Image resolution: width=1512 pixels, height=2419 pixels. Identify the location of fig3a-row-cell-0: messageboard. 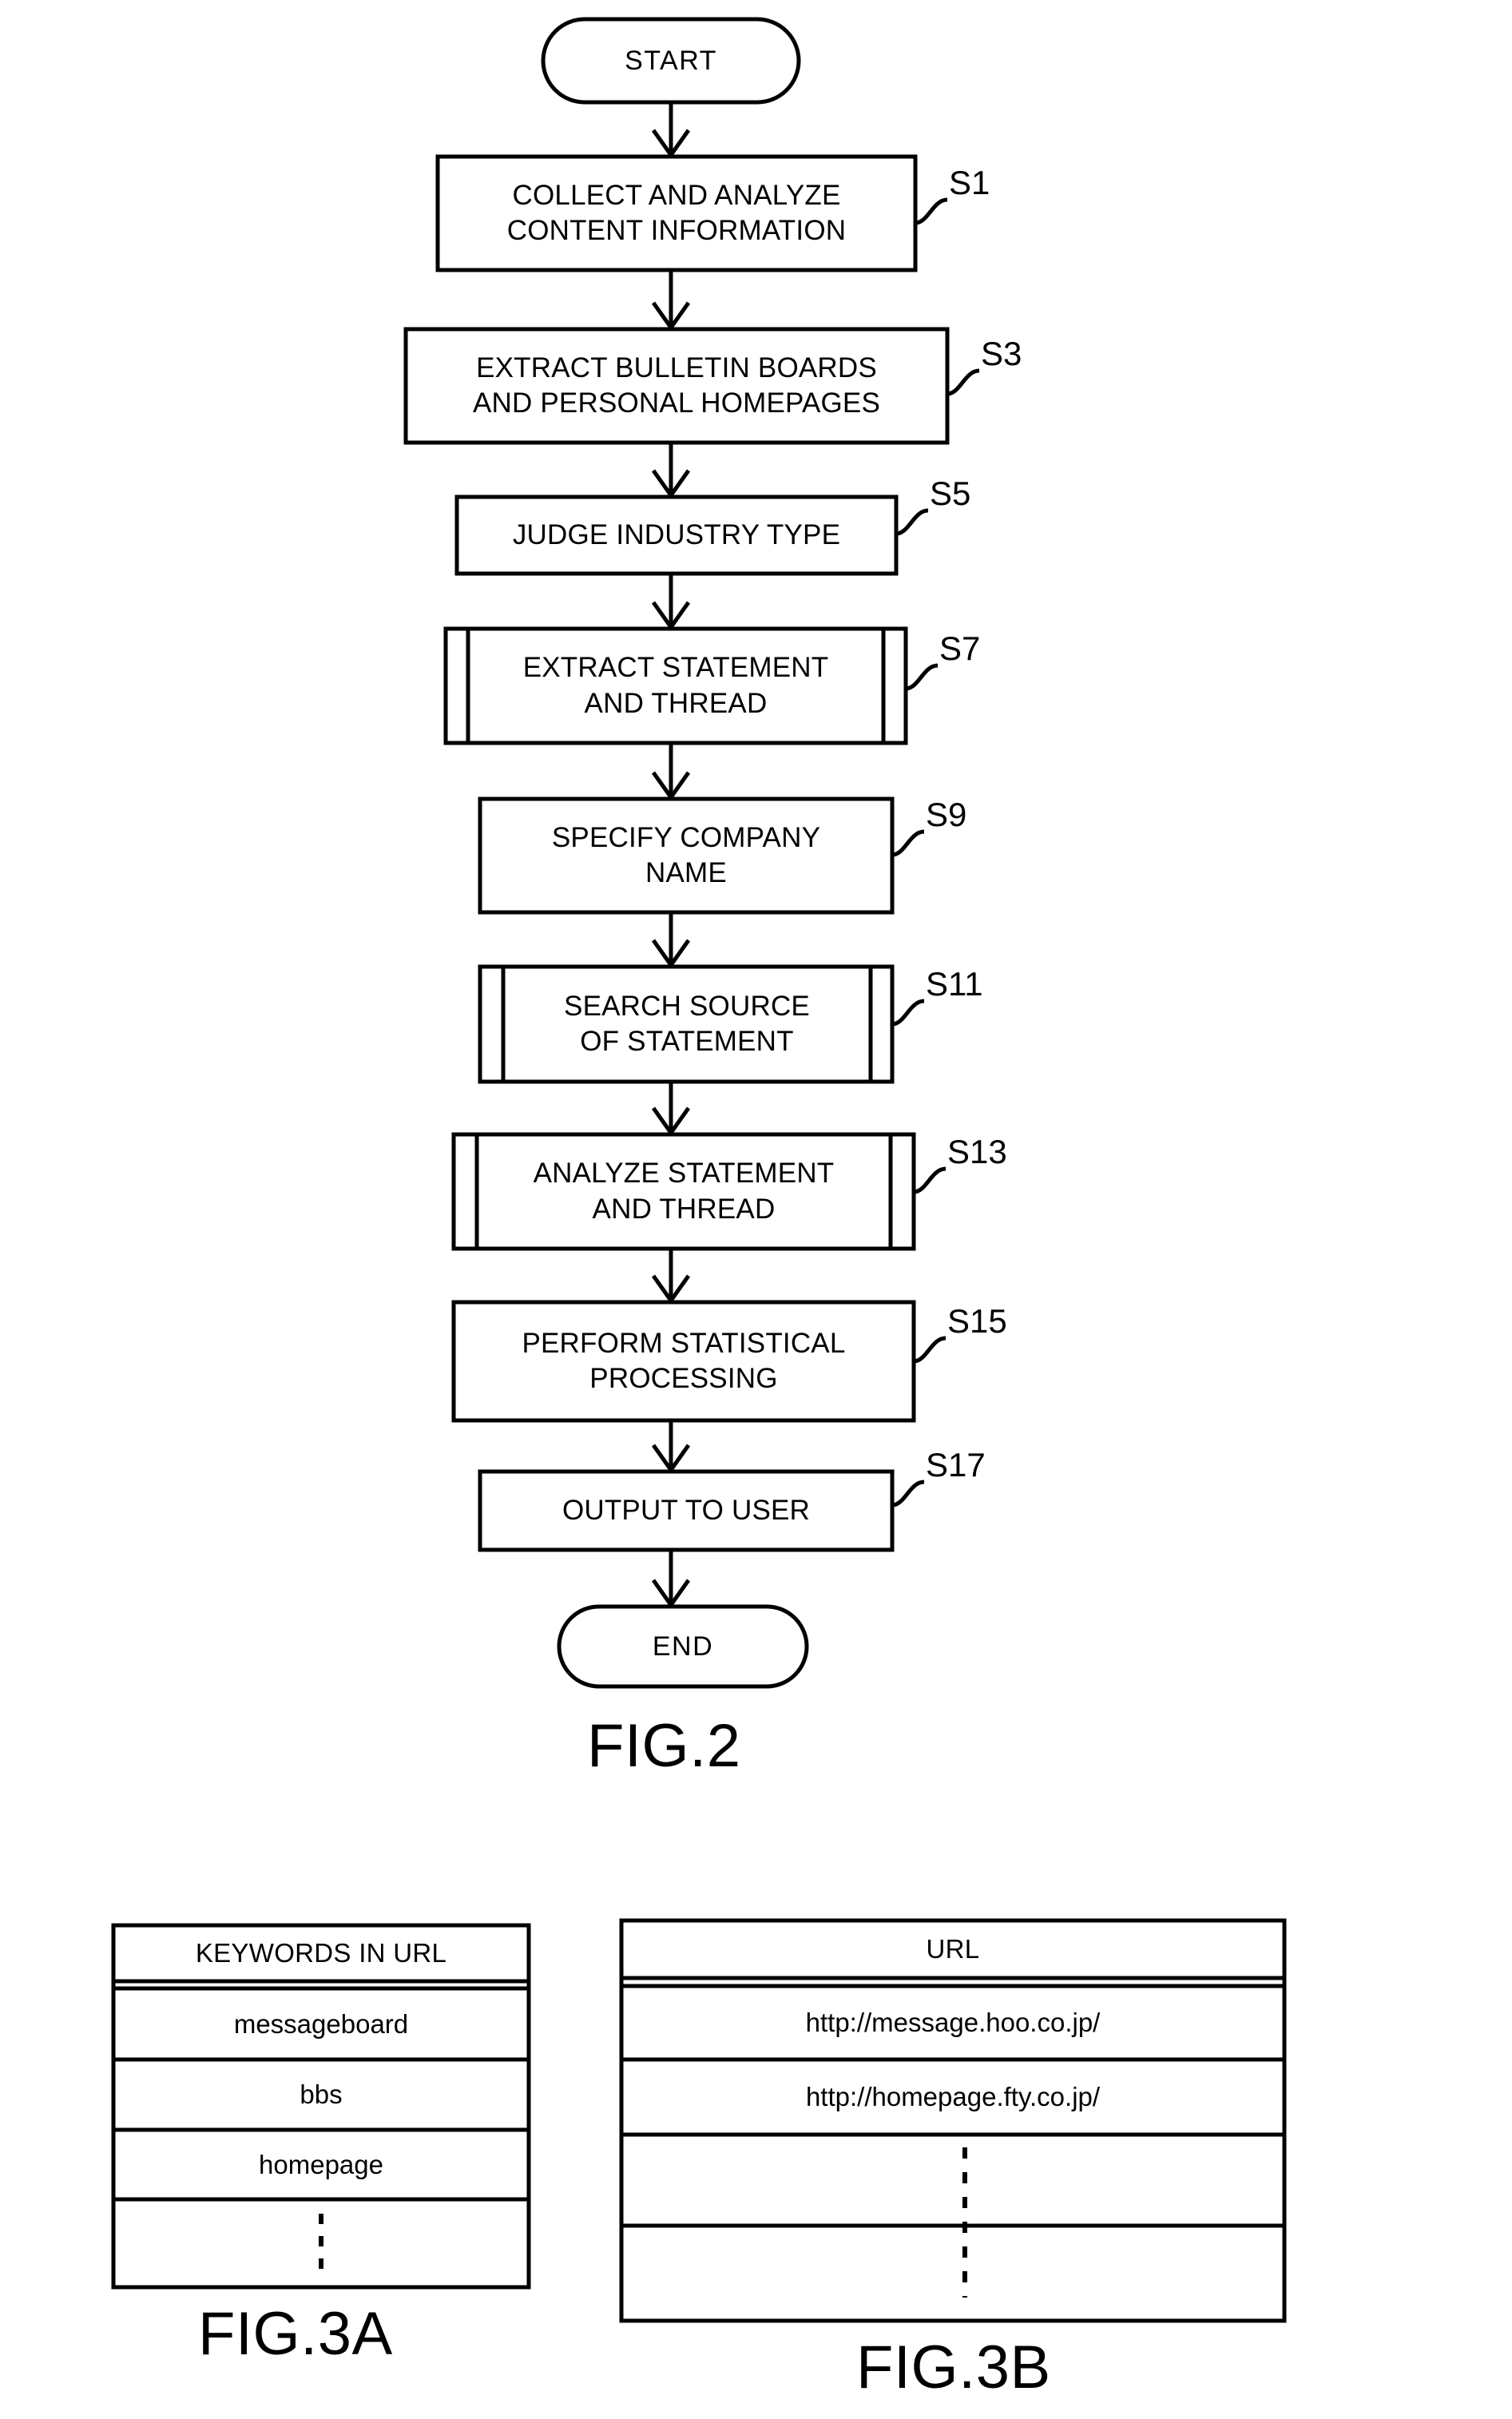
(321, 2023).